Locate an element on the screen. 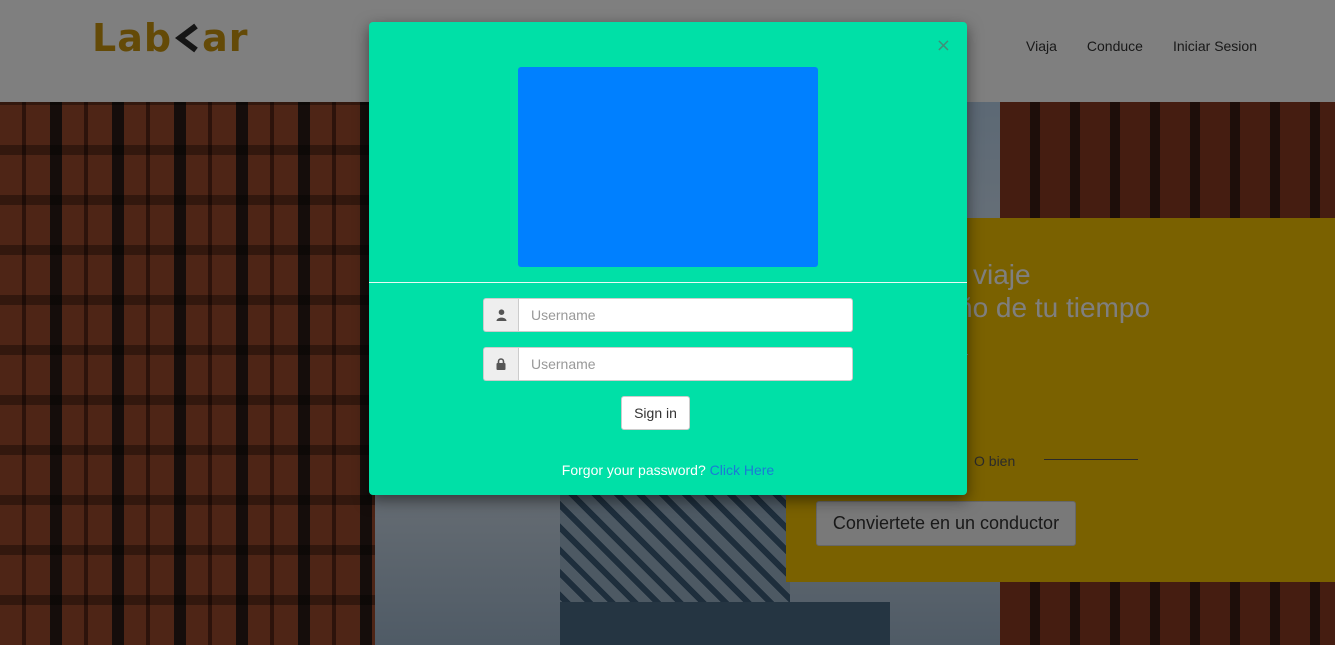  sign-in-button: Sign in is located at coordinates (655, 413).